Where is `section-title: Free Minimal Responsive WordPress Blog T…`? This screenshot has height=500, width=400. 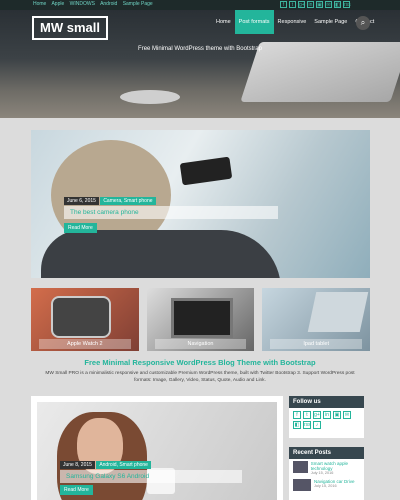 section-title: Free Minimal Responsive WordPress Blog T… is located at coordinates (200, 362).